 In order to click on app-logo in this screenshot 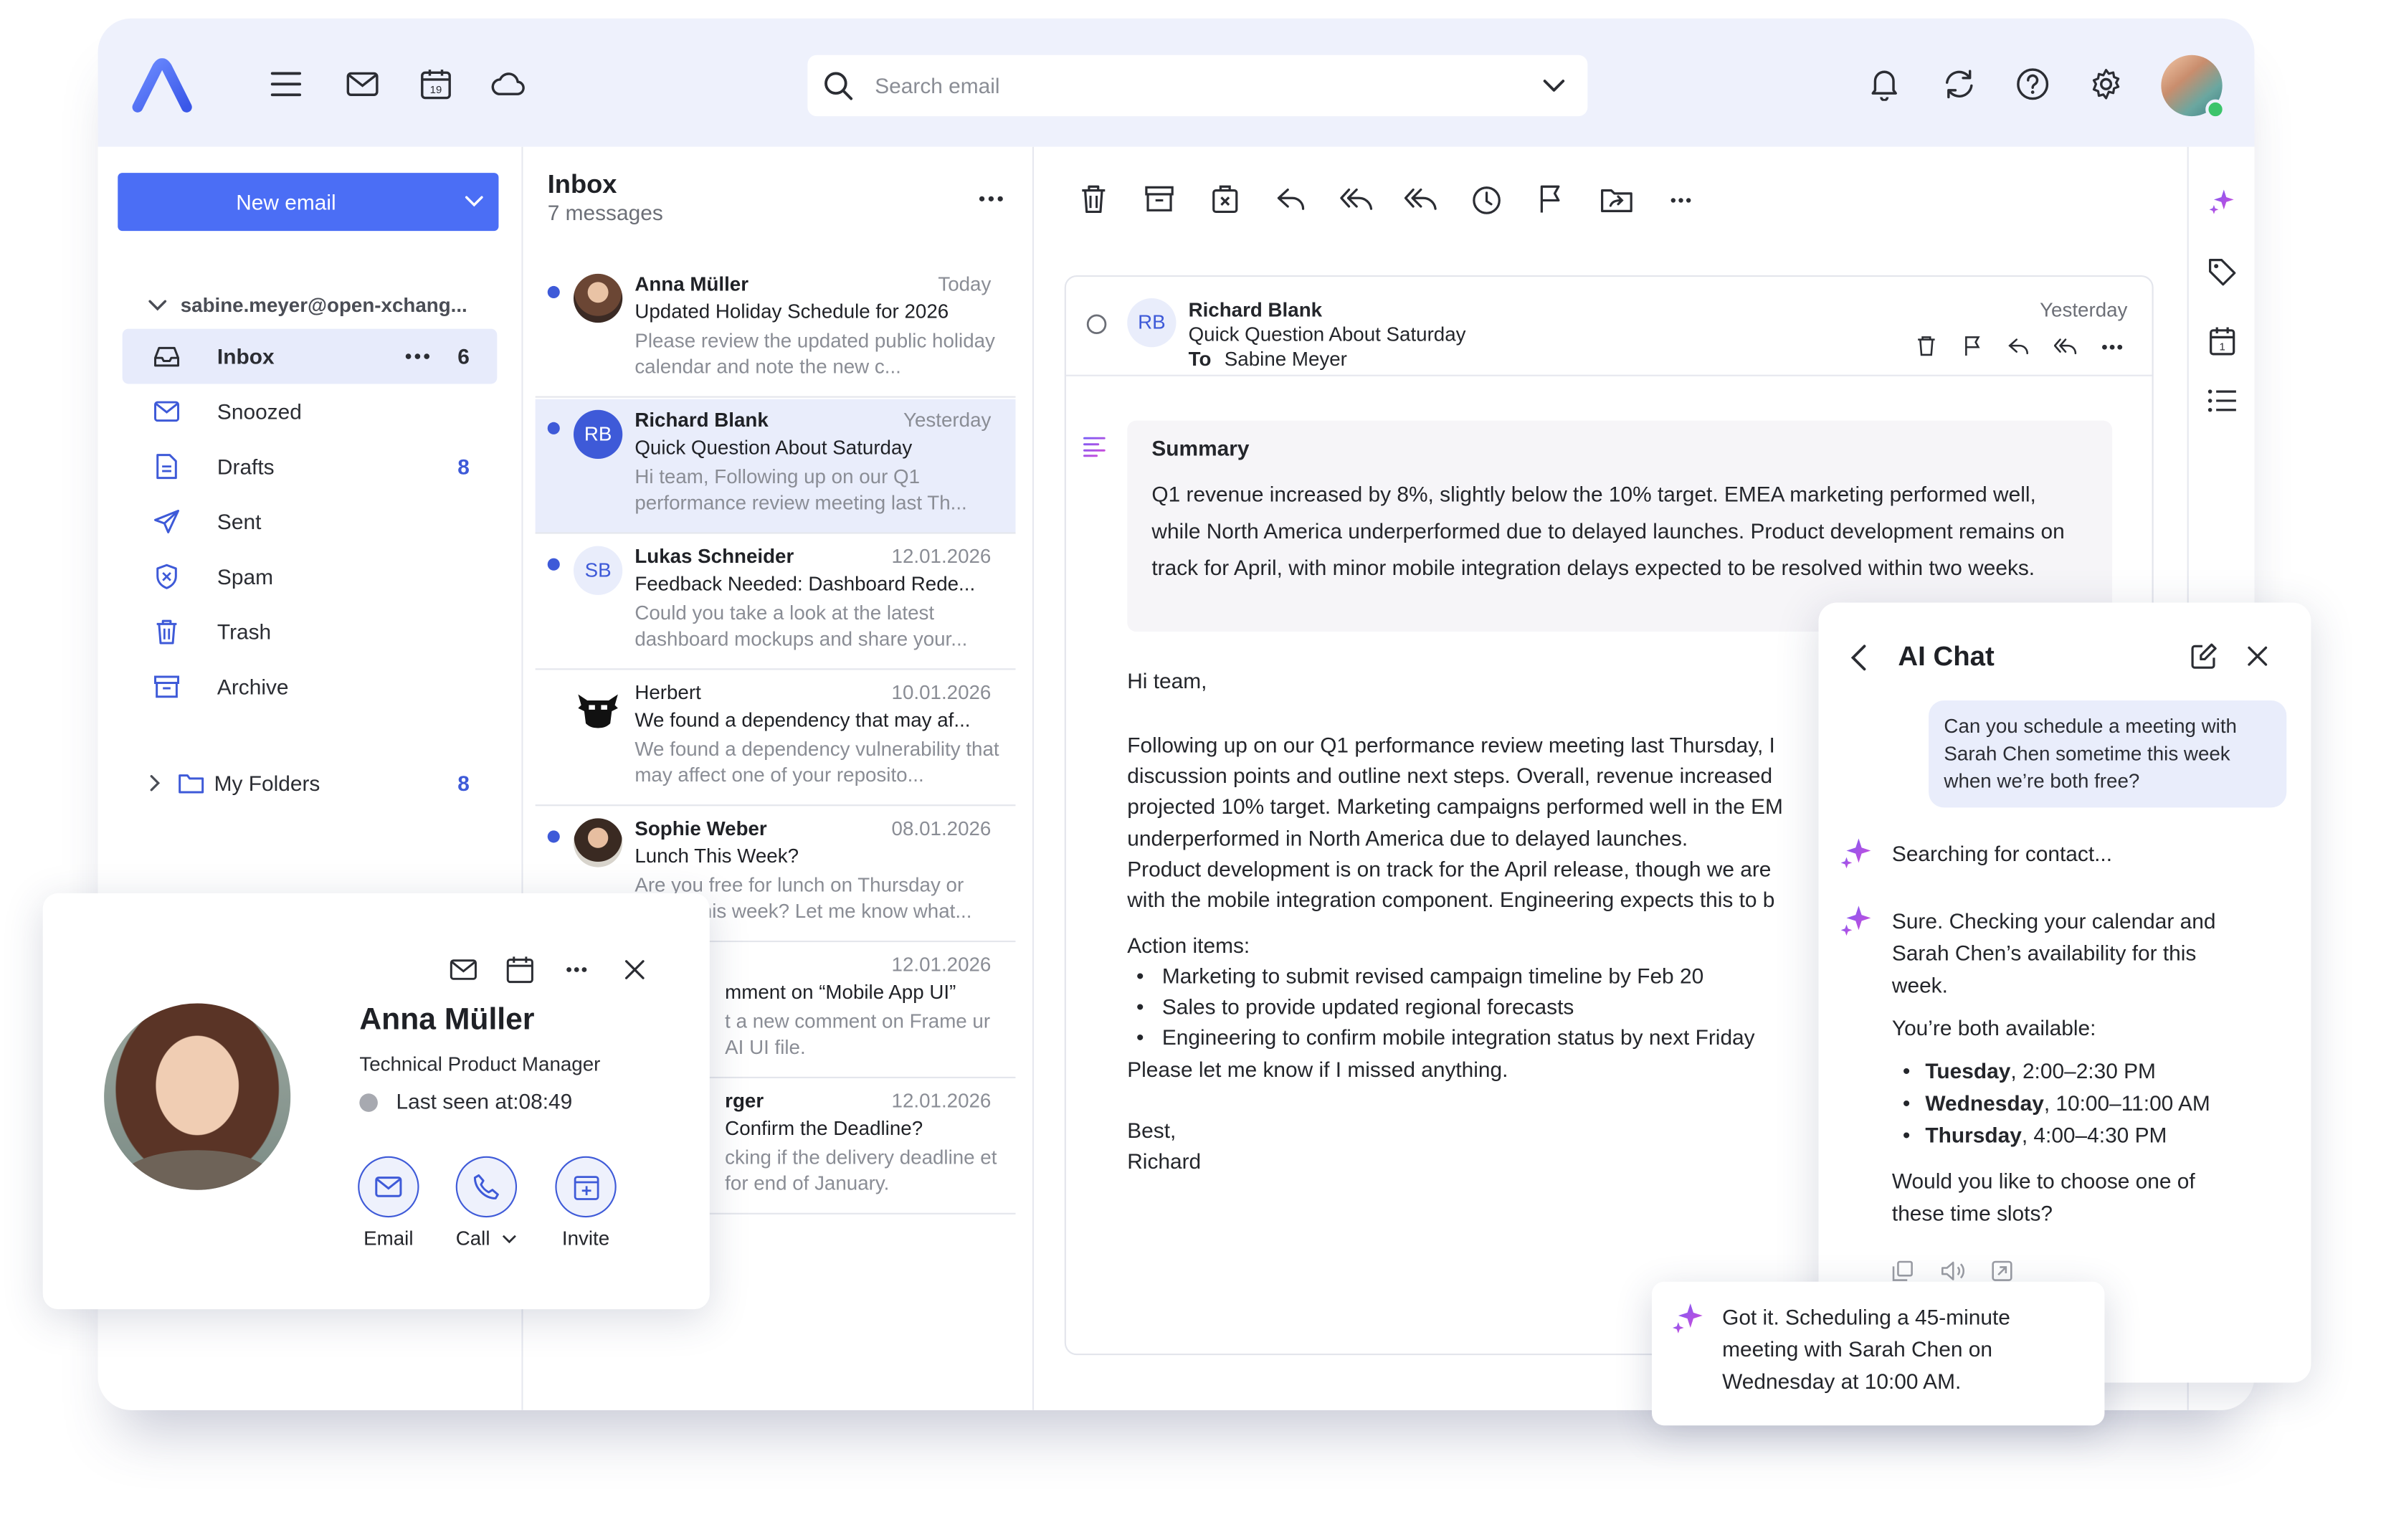, I will do `click(161, 85)`.